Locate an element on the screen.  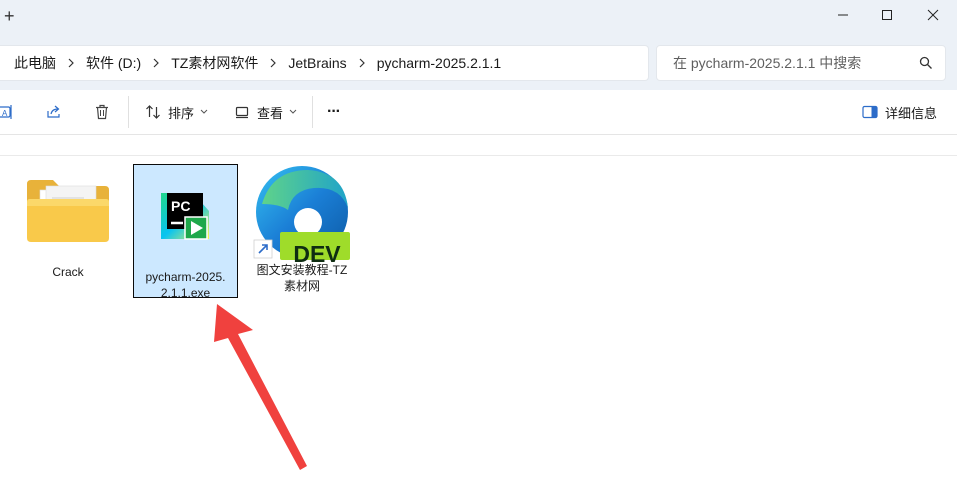
minimize-icon is located at coordinates (843, 15).